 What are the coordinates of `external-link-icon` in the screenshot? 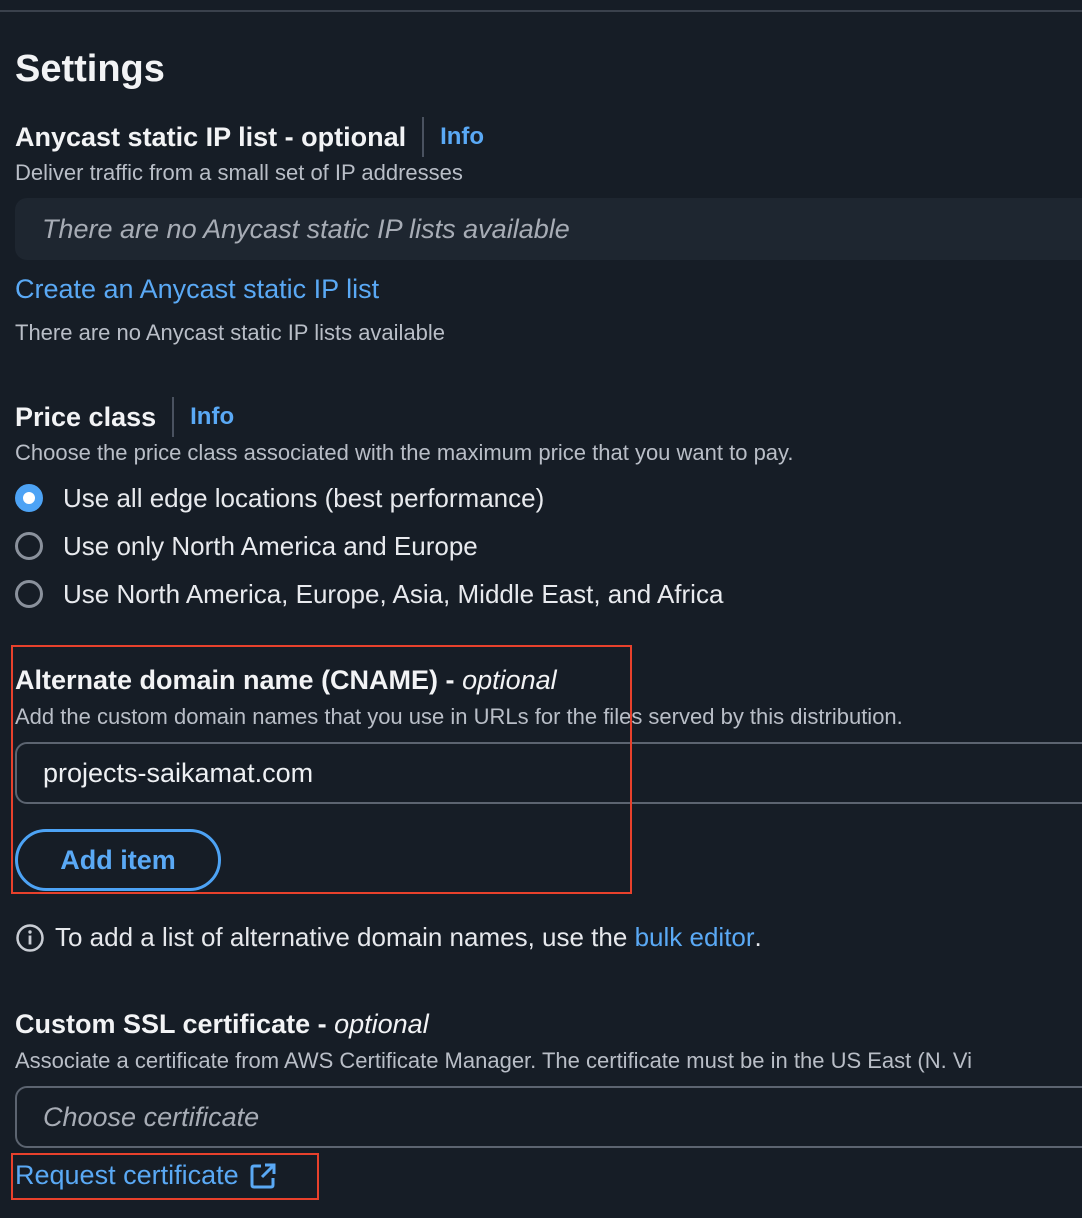 It's located at (263, 1175).